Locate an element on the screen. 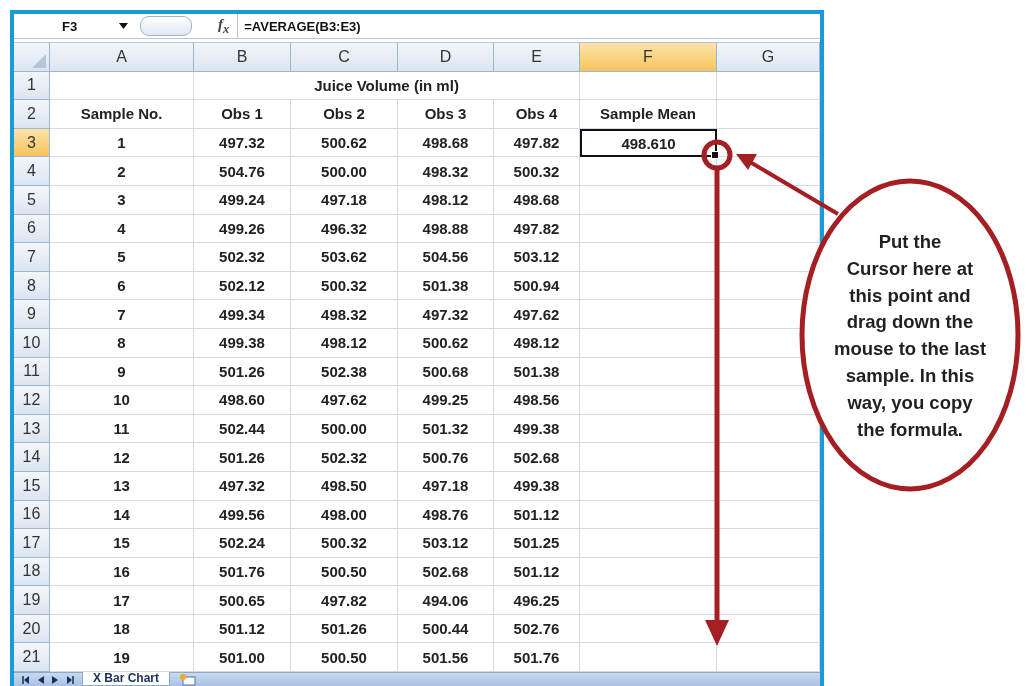 Image resolution: width=1026 pixels, height=686 pixels. row-header: 14 is located at coordinates (32, 457).